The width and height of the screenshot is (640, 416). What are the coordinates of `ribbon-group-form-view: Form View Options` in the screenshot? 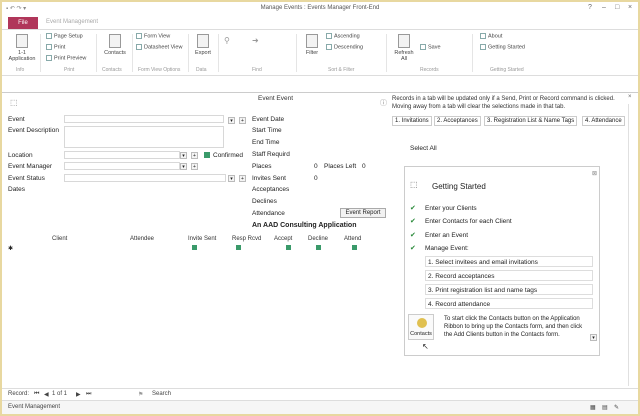 It's located at (159, 70).